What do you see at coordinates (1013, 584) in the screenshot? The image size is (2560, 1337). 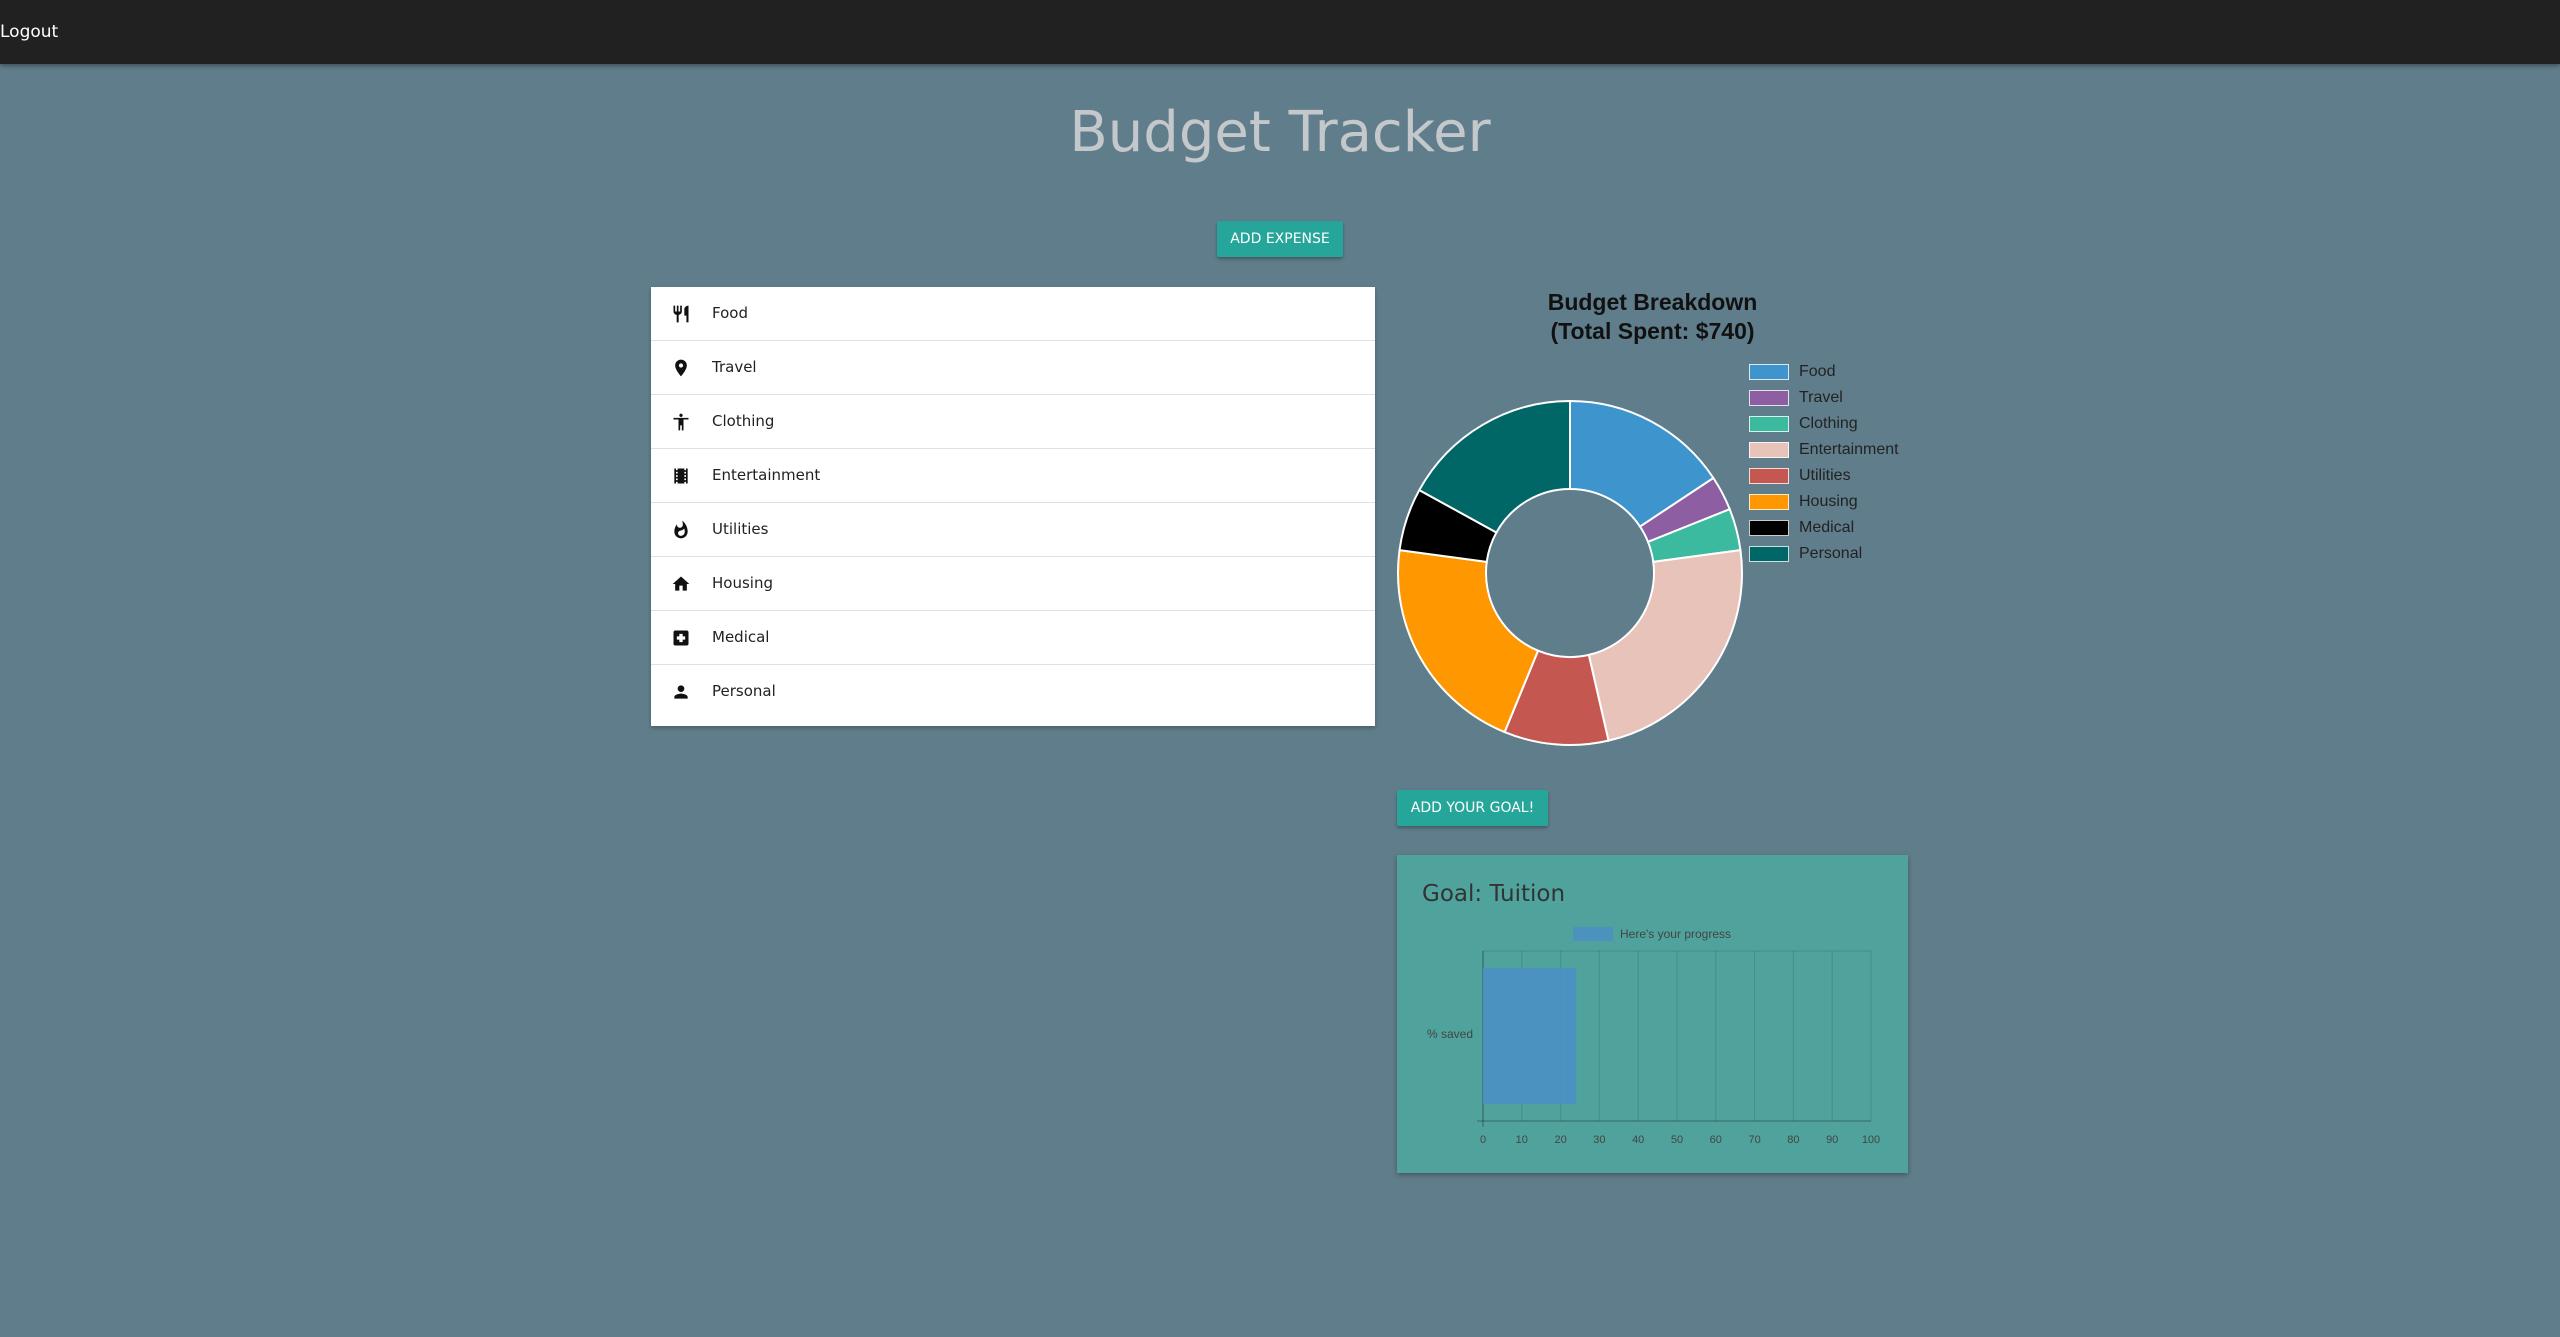 I see `list-item-housing: Housing` at bounding box center [1013, 584].